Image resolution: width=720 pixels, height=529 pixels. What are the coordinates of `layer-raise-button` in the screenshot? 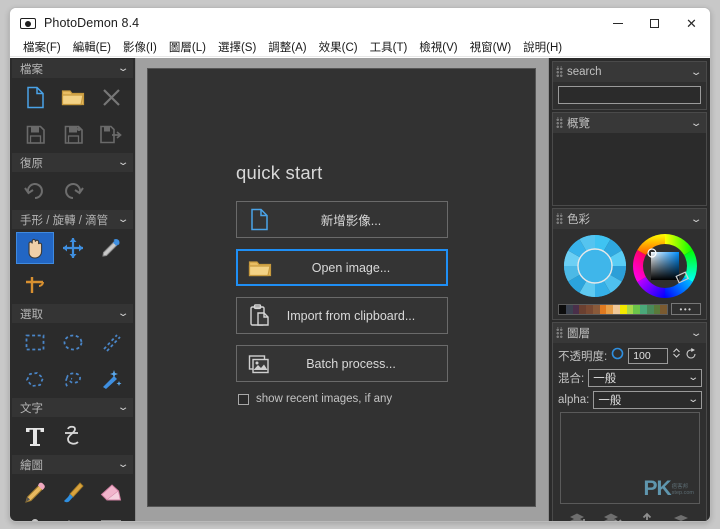 It's located at (647, 515).